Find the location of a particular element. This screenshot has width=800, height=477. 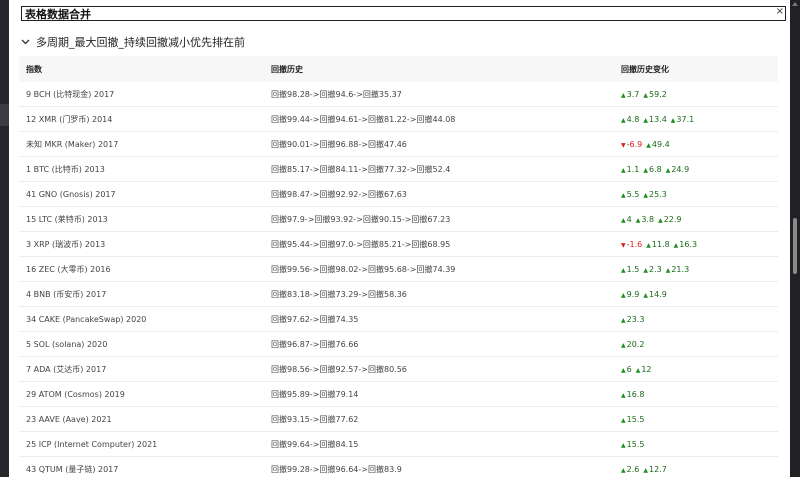

change-value: ▲24.9 is located at coordinates (677, 169).